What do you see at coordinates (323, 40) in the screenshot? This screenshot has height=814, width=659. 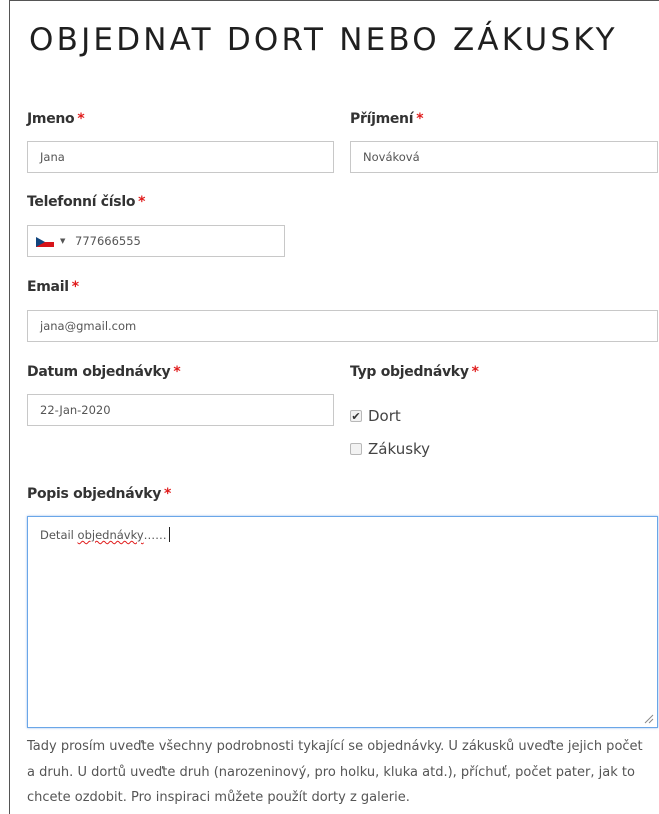 I see `page-title: OBJEDNAT DORT NEBO ZÁKUSKY` at bounding box center [323, 40].